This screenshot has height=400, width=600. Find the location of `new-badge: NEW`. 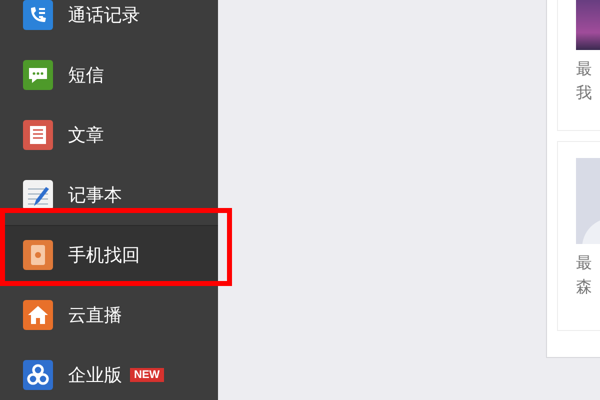

new-badge: NEW is located at coordinates (147, 375).